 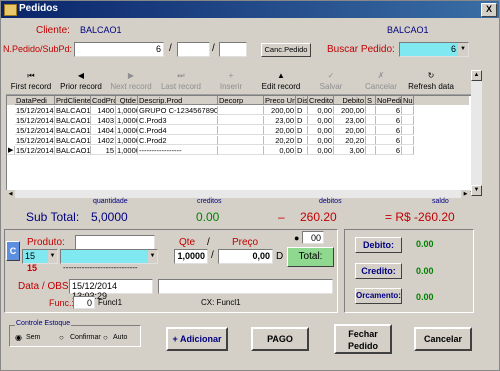 What do you see at coordinates (465, 194) in the screenshot?
I see `scroll-right-icon: ▶` at bounding box center [465, 194].